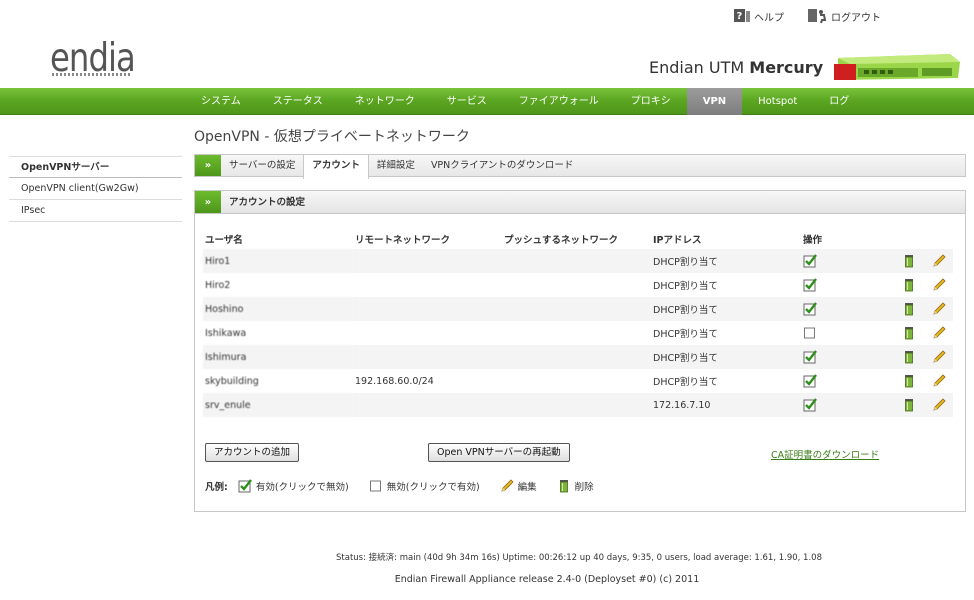 The width and height of the screenshot is (974, 600). Describe the element at coordinates (252, 452) in the screenshot. I see `add-account-button: アカウントの追加` at that location.